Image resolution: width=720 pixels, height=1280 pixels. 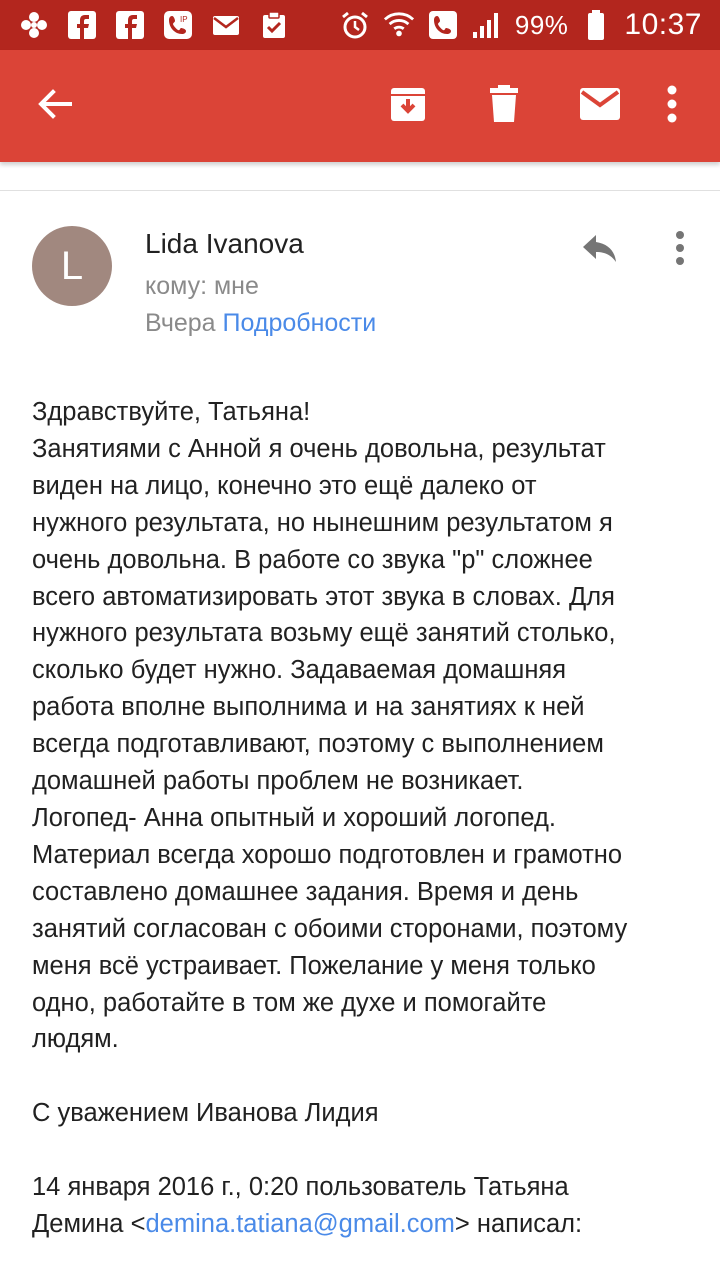 I want to click on call-icon, so click(x=443, y=25).